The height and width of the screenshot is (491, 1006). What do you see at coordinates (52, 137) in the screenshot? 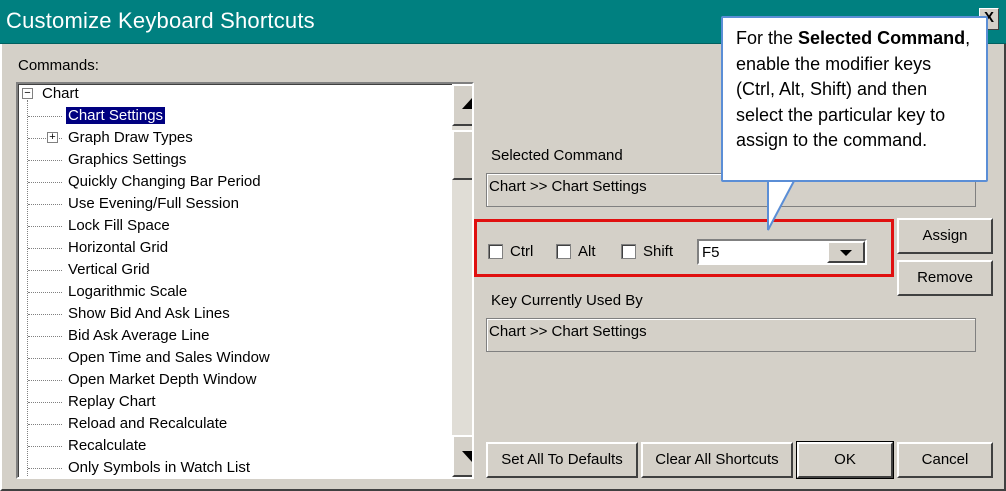
I see `expand-icon: +` at bounding box center [52, 137].